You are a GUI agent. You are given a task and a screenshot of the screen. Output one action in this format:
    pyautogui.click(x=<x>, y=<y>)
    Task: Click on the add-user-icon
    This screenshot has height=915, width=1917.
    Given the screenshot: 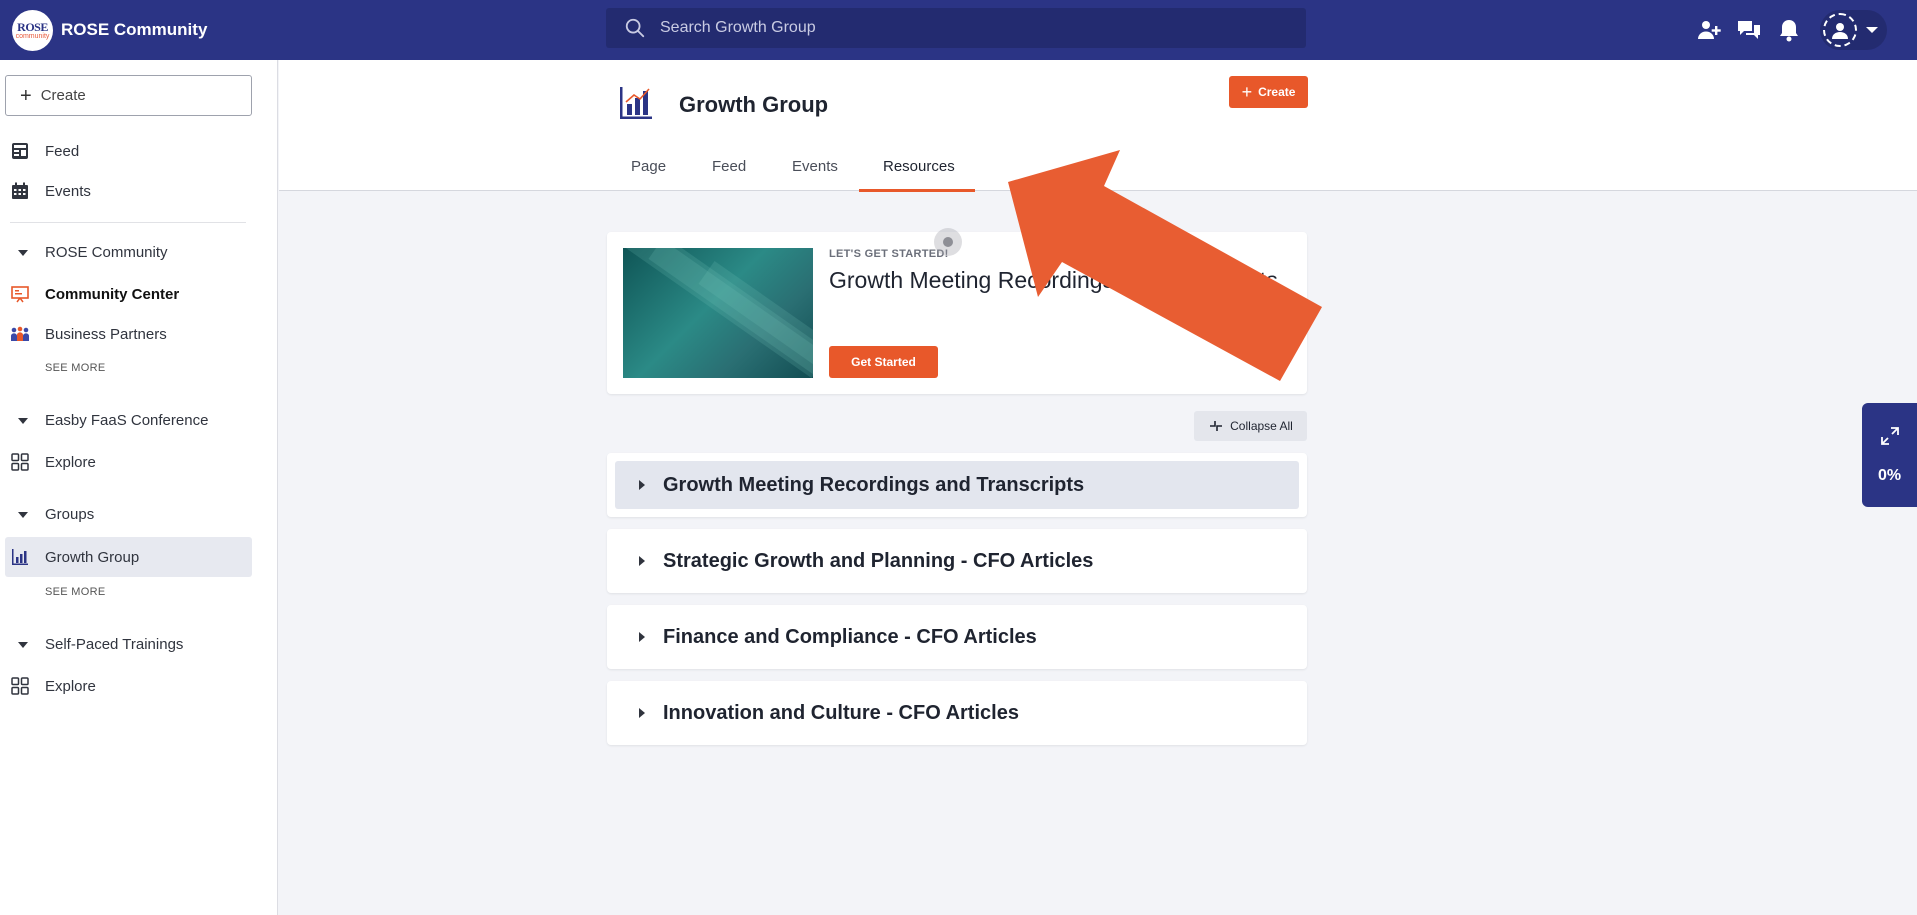 What is the action you would take?
    pyautogui.click(x=1709, y=30)
    